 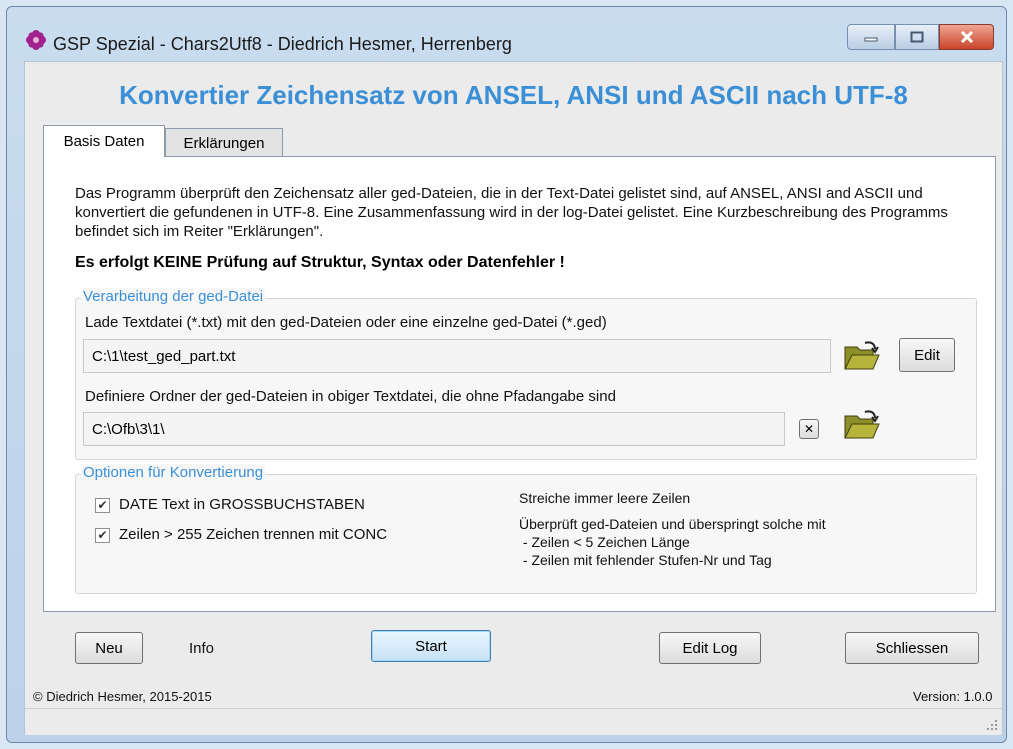 I want to click on maximize-button, so click(x=917, y=37).